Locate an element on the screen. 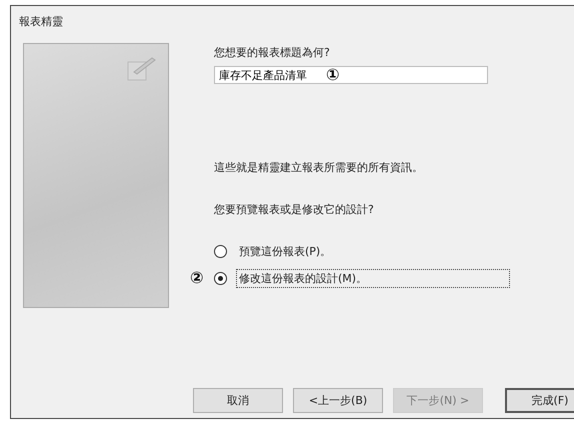  prompt-label: 您要預覽報表或是修改它的設計? is located at coordinates (294, 210).